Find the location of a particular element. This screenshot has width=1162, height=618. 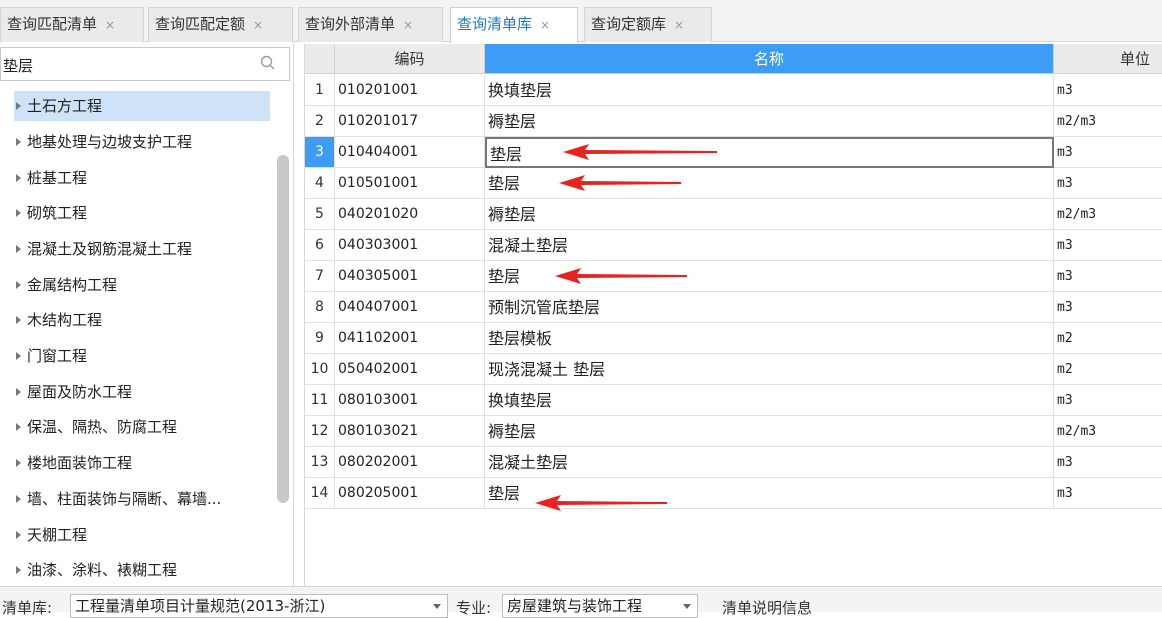

table-row: 9 041102001 垫层模板 m2 is located at coordinates (733, 338).